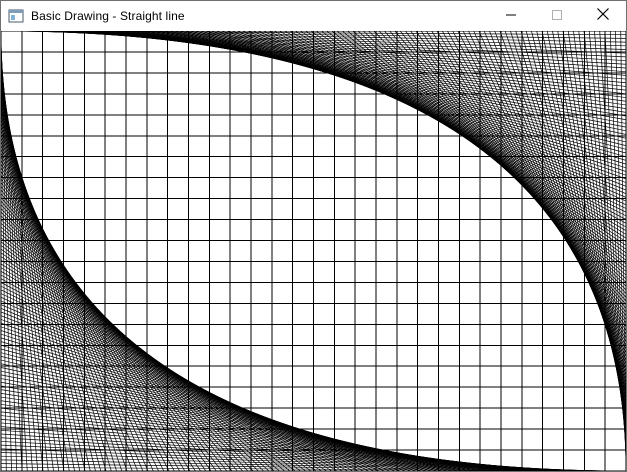 The width and height of the screenshot is (627, 472). What do you see at coordinates (313, 16) in the screenshot?
I see `title-bar: Basic Drawing - Straight line` at bounding box center [313, 16].